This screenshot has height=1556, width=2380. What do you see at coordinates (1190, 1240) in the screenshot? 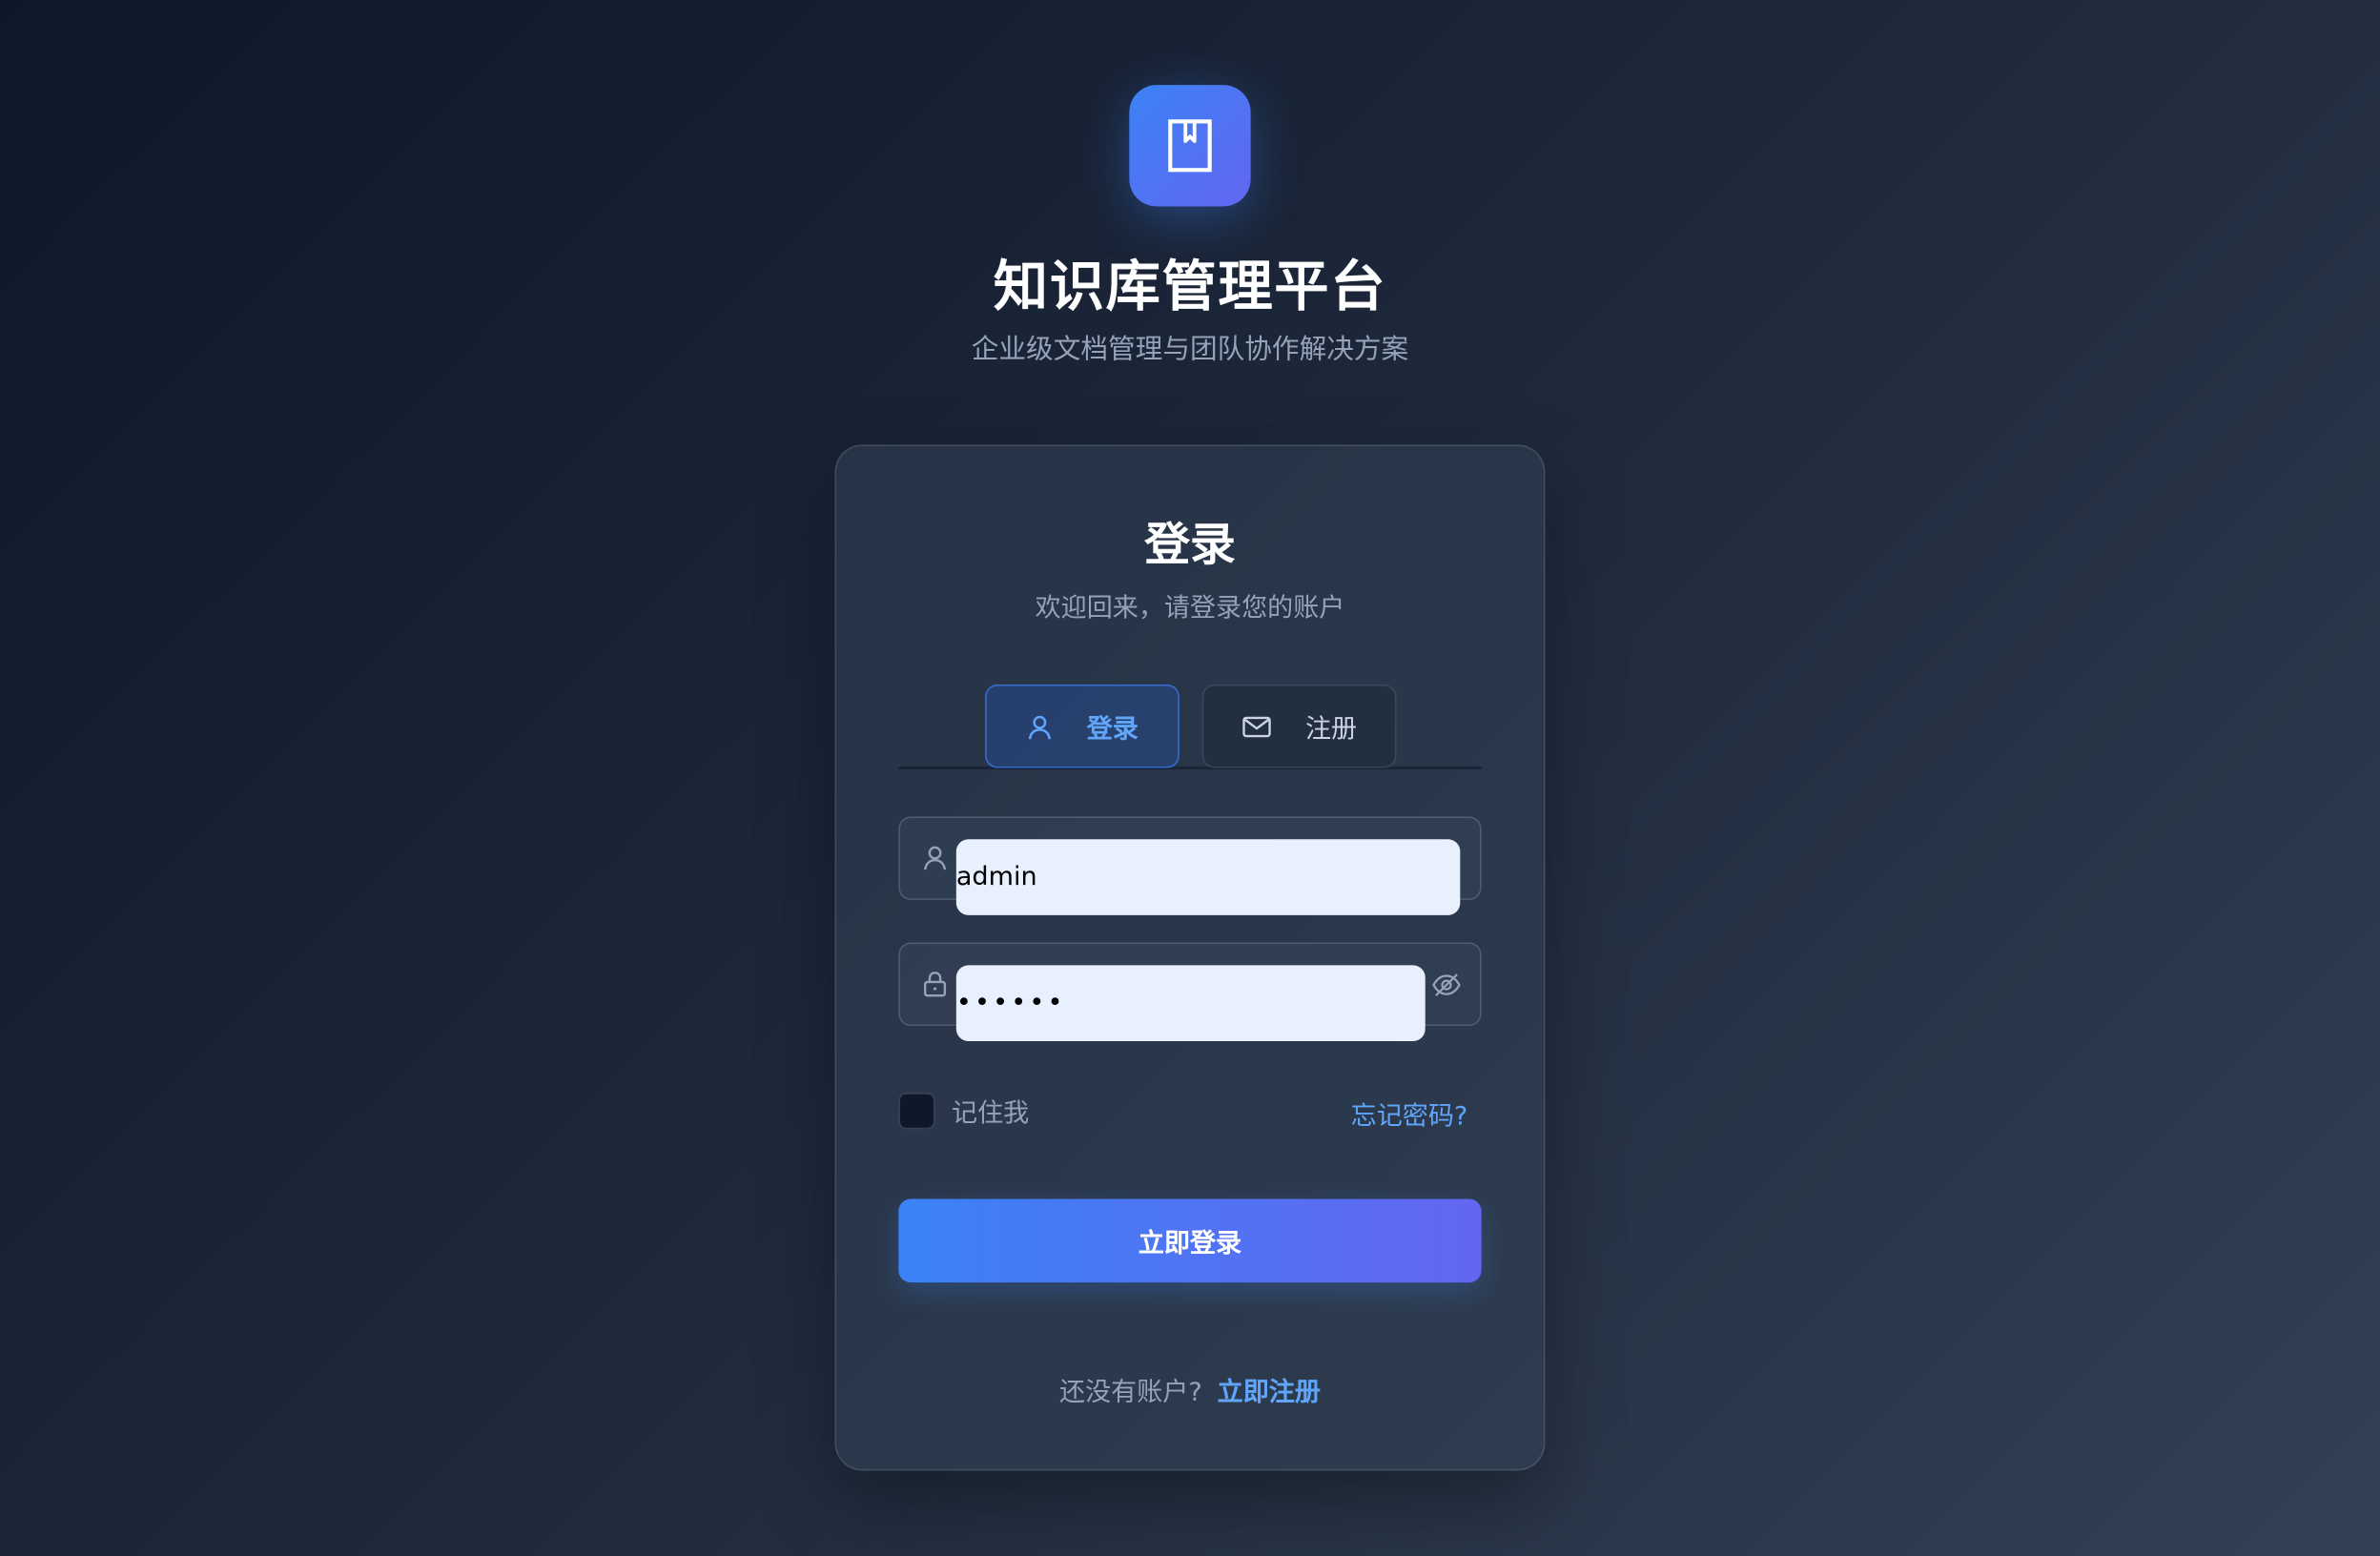
I see `login-submit-button: 立即登录` at bounding box center [1190, 1240].